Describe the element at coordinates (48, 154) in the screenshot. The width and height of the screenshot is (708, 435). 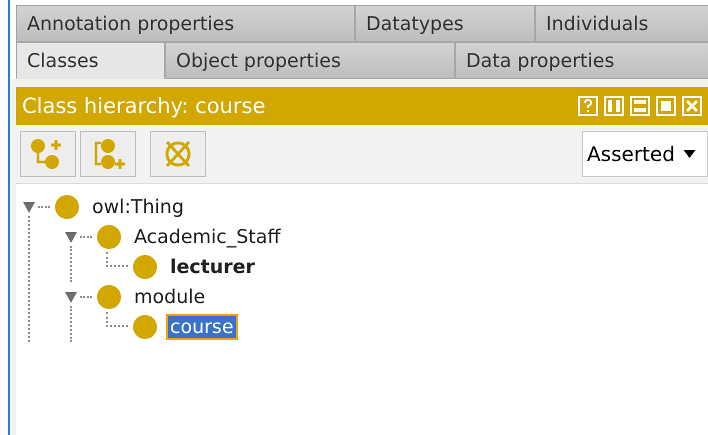
I see `add-subclass-button` at that location.